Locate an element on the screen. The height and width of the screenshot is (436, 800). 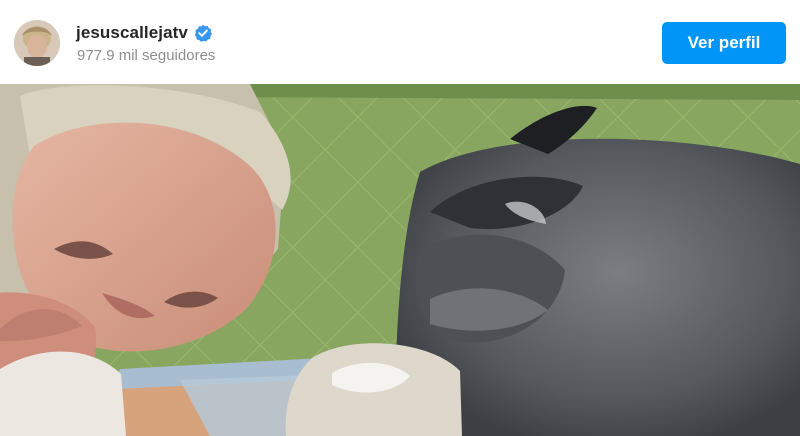
username-row: jesuscallejatv is located at coordinates (144, 33).